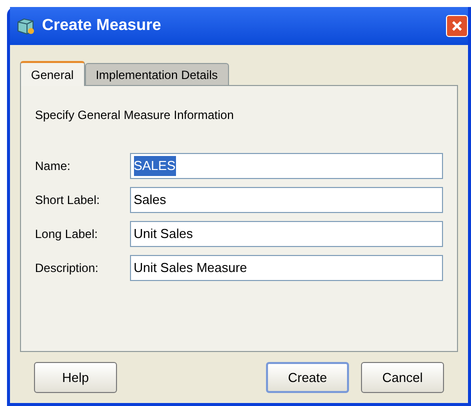 The height and width of the screenshot is (406, 471). What do you see at coordinates (102, 26) in the screenshot?
I see `window-title: Create Measure` at bounding box center [102, 26].